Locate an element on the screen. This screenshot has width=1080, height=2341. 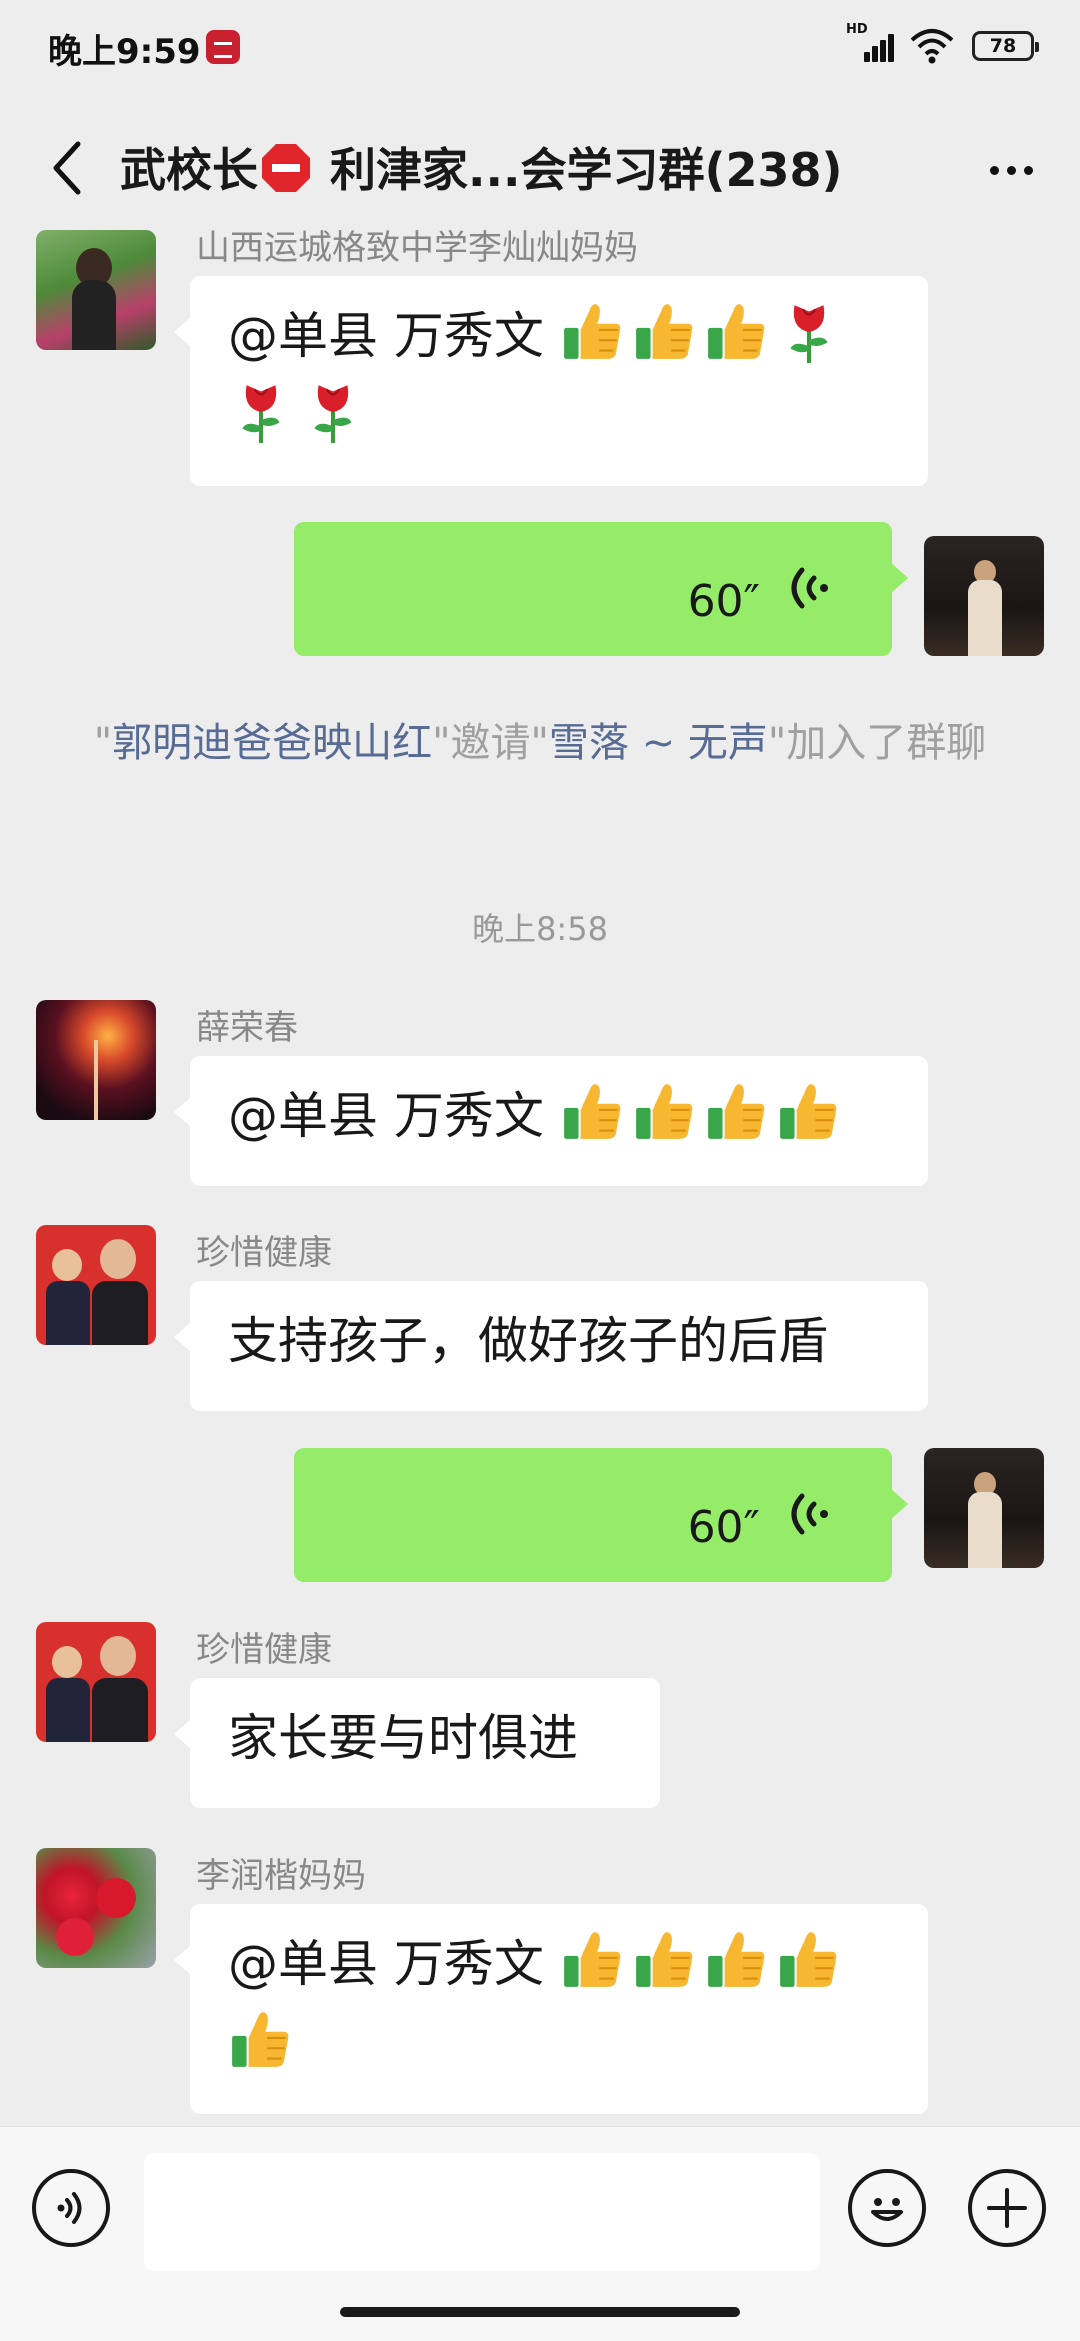
message-bubble: 支持孩子，做好孩子的后盾 is located at coordinates (551, 1346).